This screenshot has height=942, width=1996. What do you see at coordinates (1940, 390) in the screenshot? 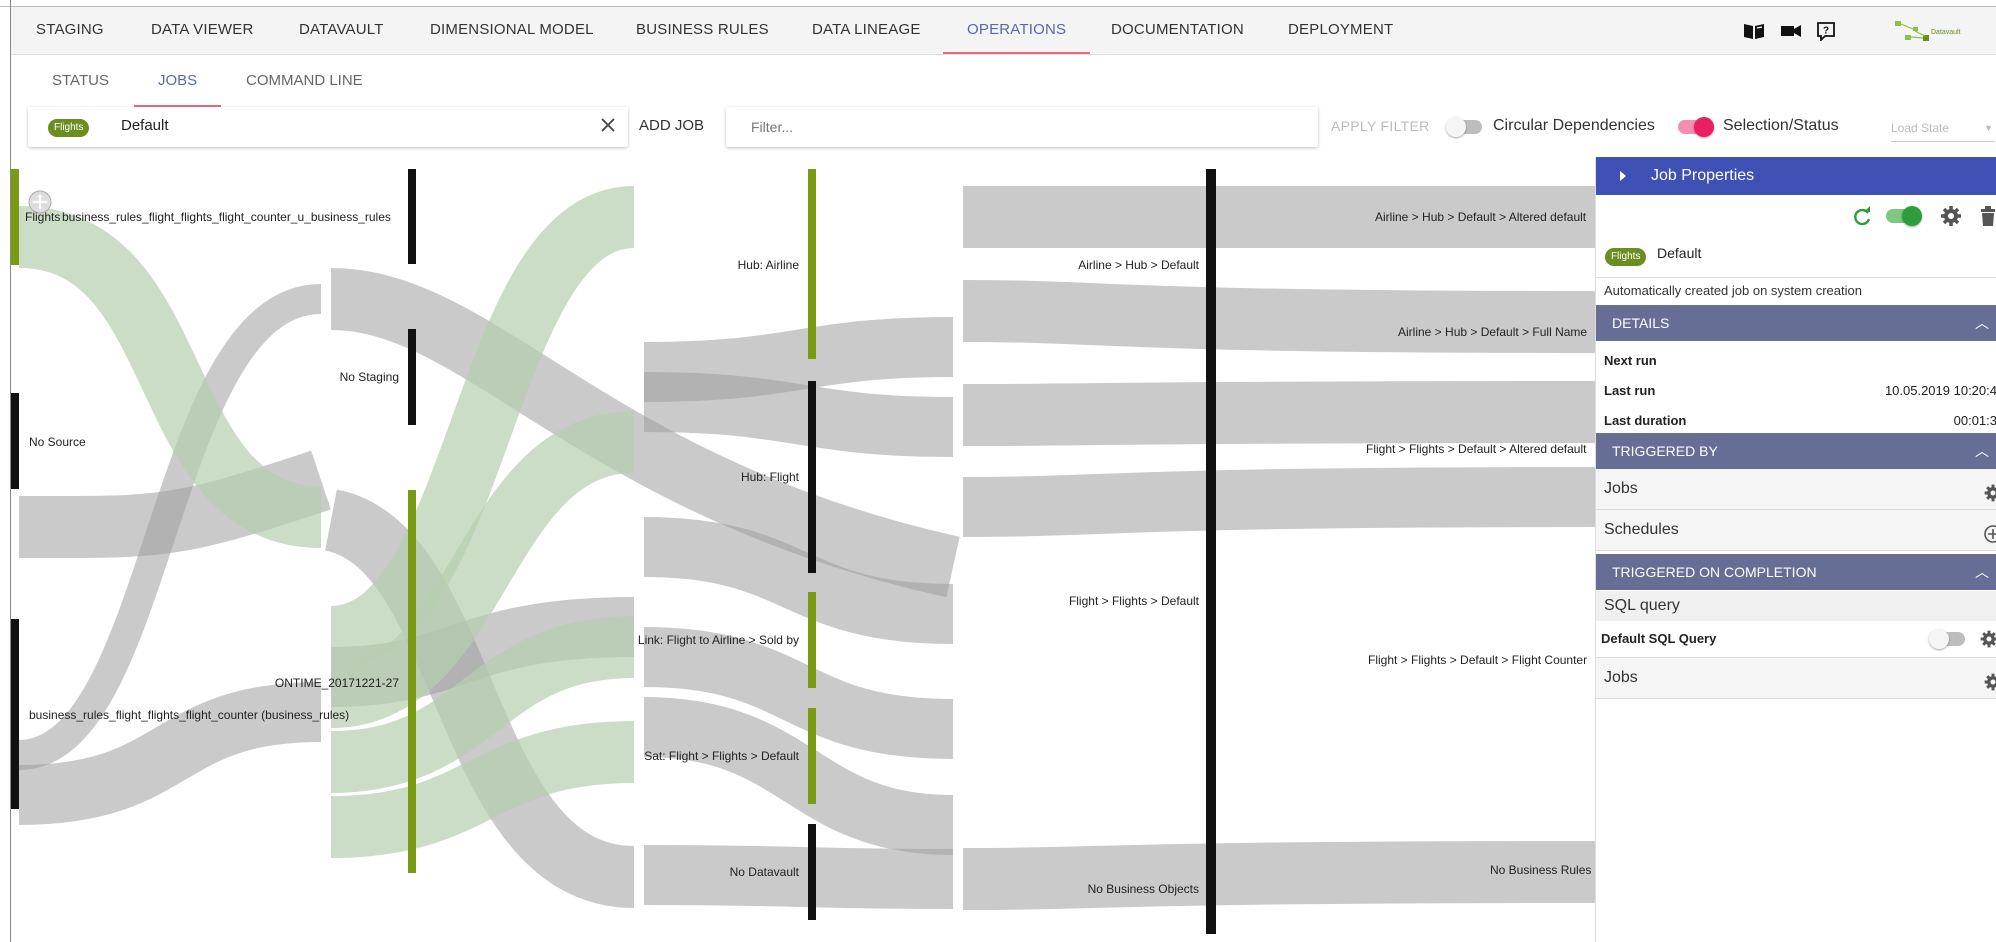
I see `last-run-value: 10.05.2019 10:20:4` at bounding box center [1940, 390].